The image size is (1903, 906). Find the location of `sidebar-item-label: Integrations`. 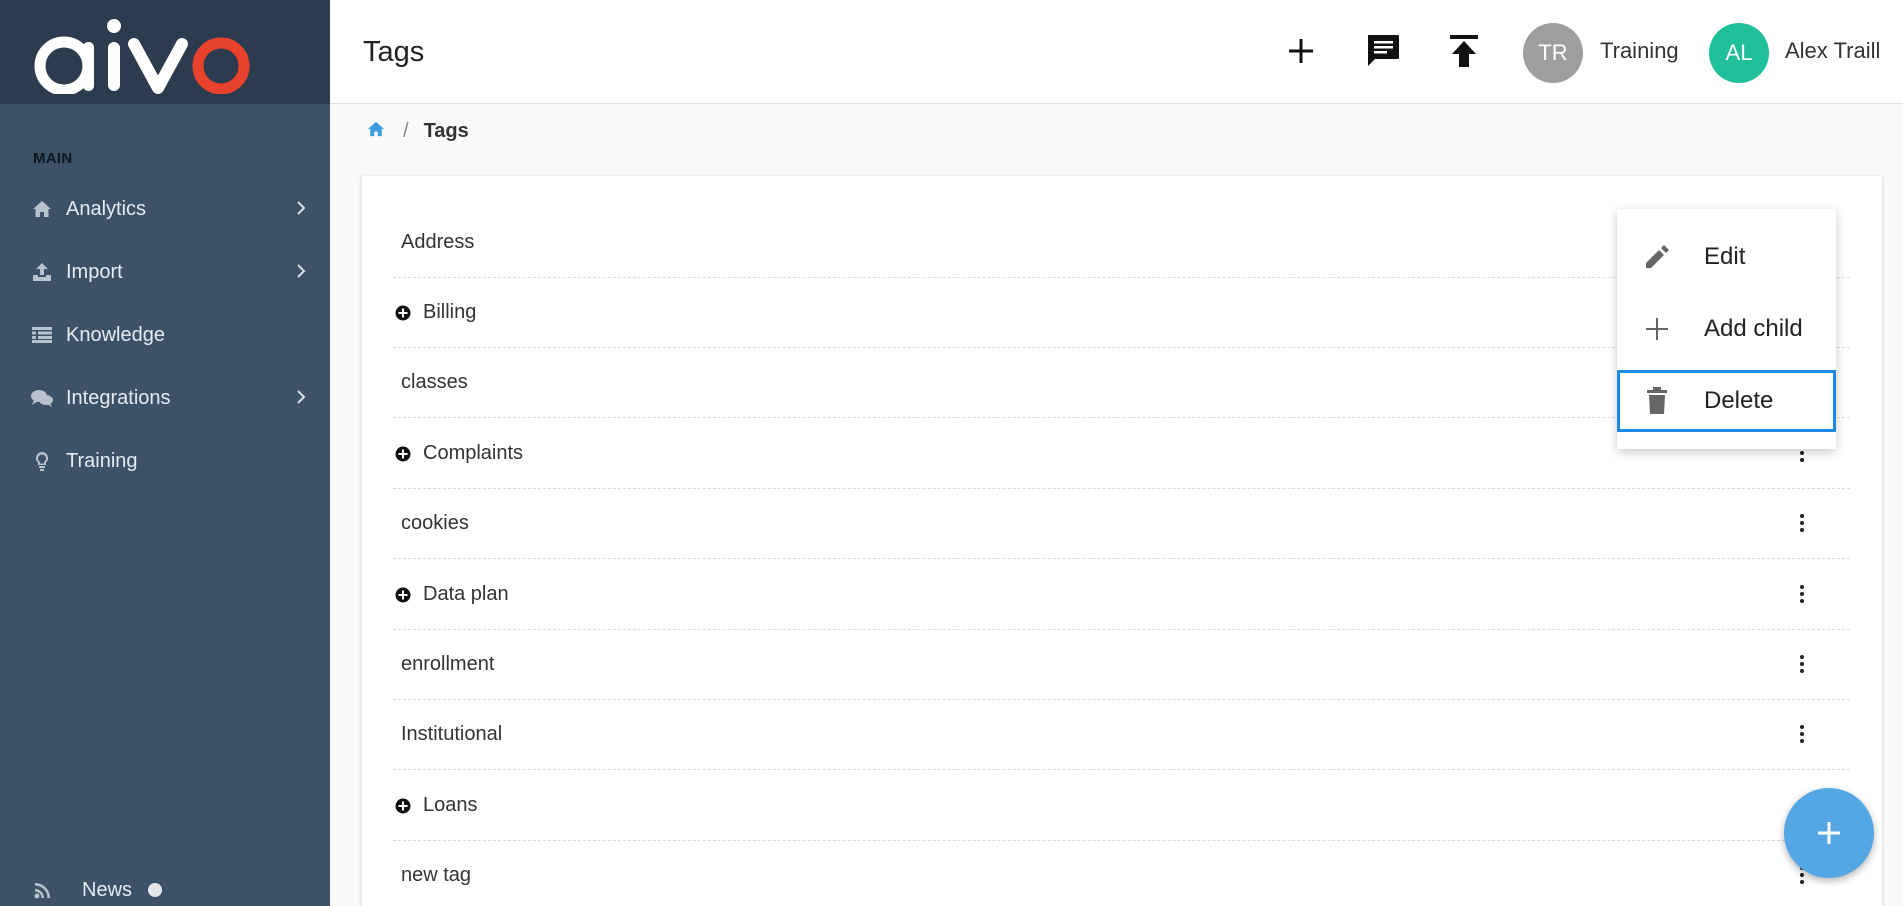

sidebar-item-label: Integrations is located at coordinates (118, 397).